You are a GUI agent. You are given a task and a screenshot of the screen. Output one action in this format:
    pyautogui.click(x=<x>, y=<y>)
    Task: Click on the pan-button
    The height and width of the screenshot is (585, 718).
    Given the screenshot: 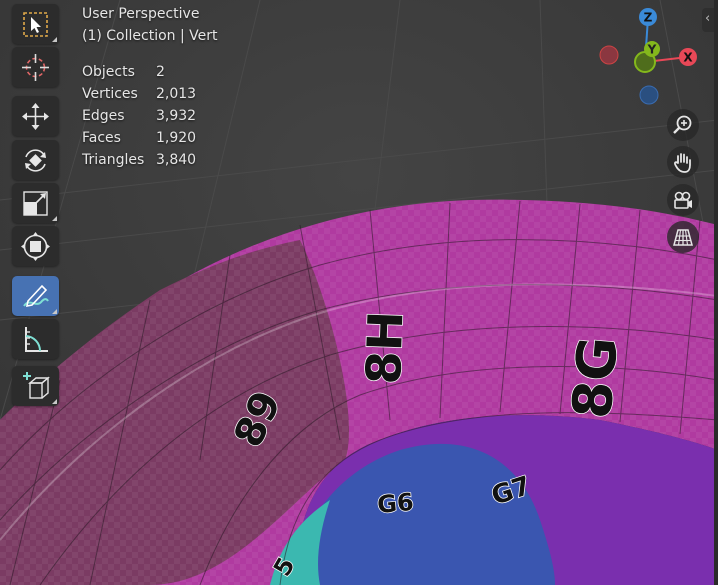 What is the action you would take?
    pyautogui.click(x=683, y=162)
    